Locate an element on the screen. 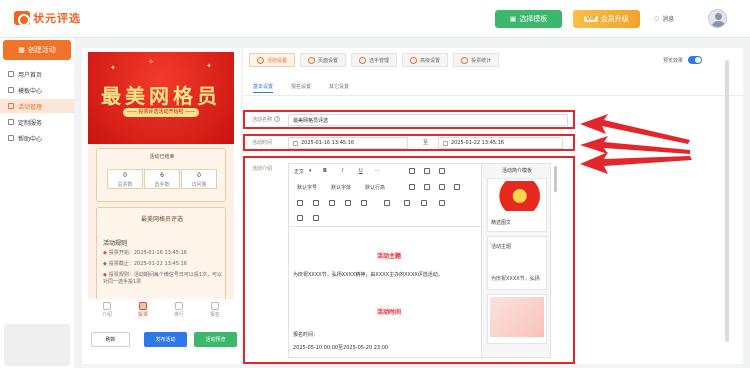  underline-button: U is located at coordinates (361, 171).